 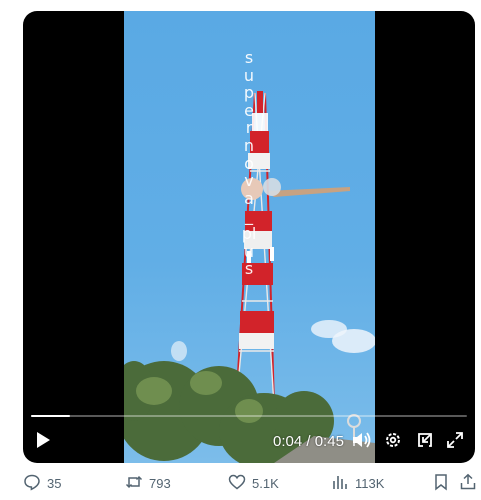 I want to click on bookmark-button, so click(x=441, y=484).